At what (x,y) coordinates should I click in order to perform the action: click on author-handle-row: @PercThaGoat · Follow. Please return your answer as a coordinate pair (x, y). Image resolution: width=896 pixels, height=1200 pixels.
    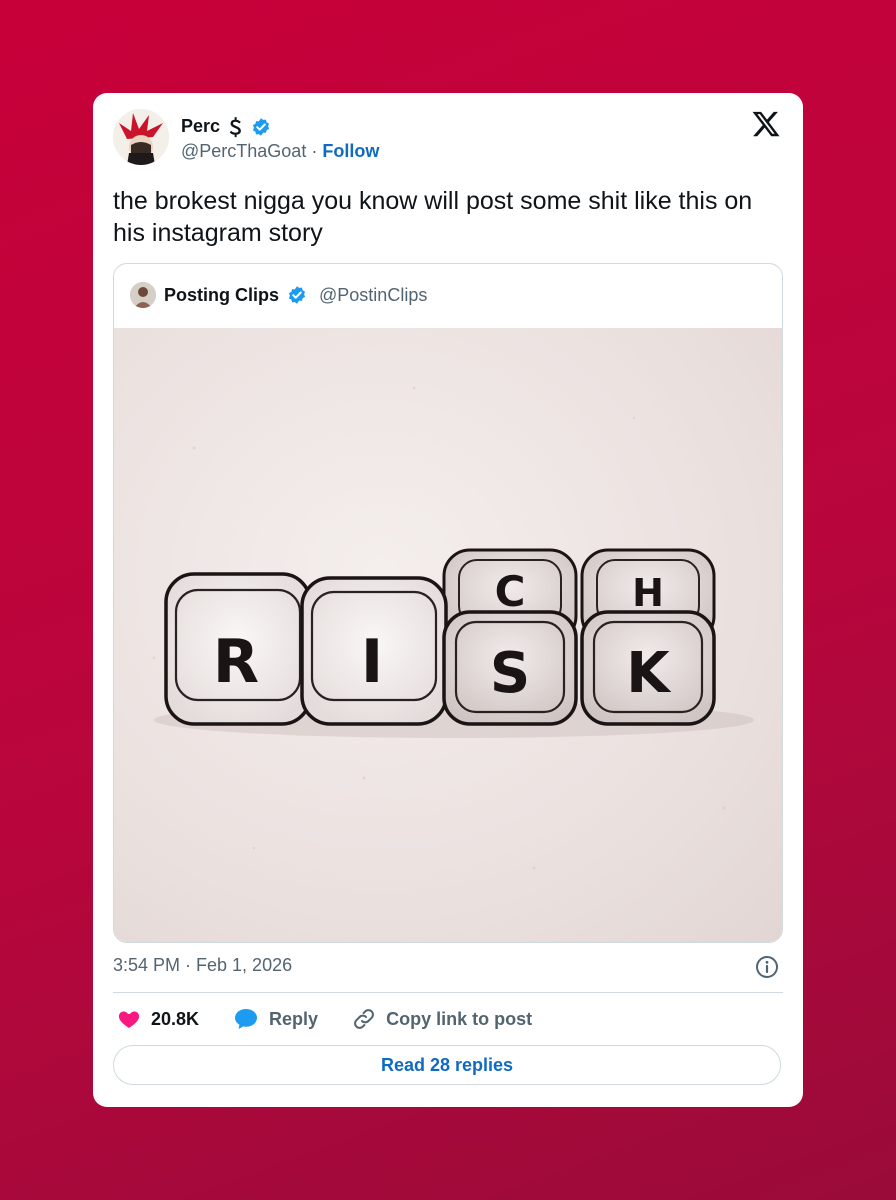
    Looking at the image, I should click on (280, 151).